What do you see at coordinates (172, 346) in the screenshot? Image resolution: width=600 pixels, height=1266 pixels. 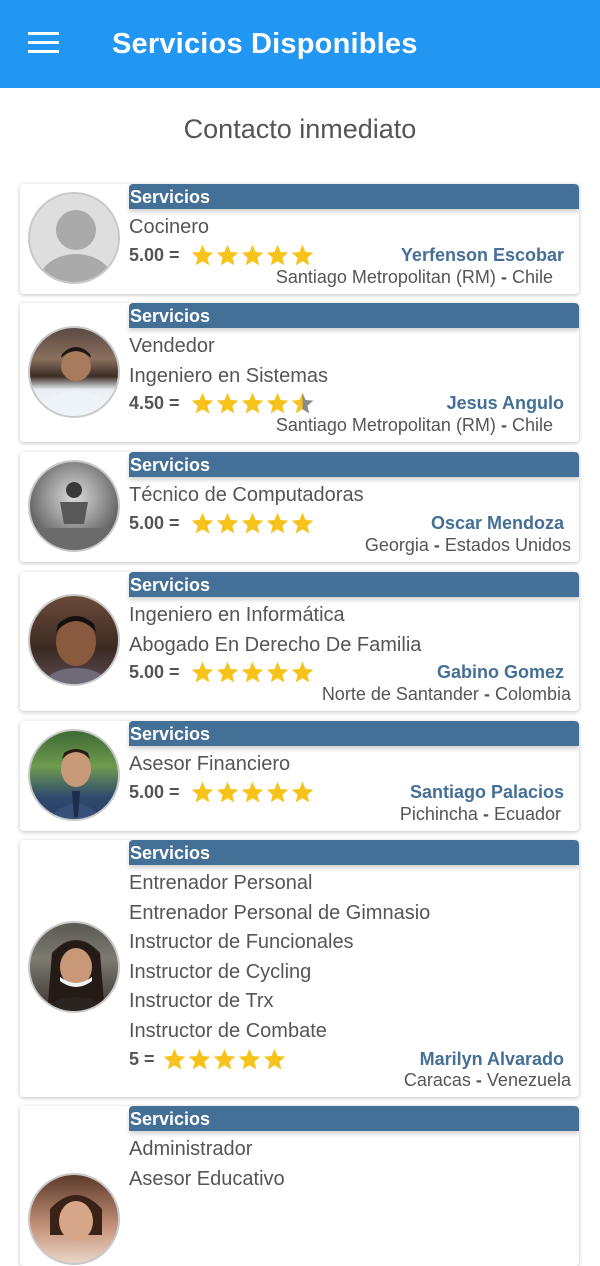 I see `service-item: Vendedor` at bounding box center [172, 346].